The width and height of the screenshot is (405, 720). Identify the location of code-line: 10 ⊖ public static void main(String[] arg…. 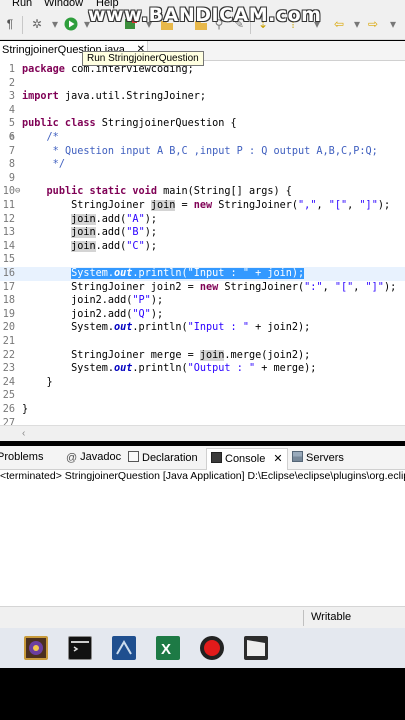
(202, 192).